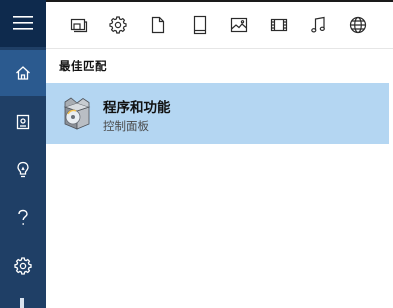  Describe the element at coordinates (22, 303) in the screenshot. I see `rail-scroll-indicator` at that location.